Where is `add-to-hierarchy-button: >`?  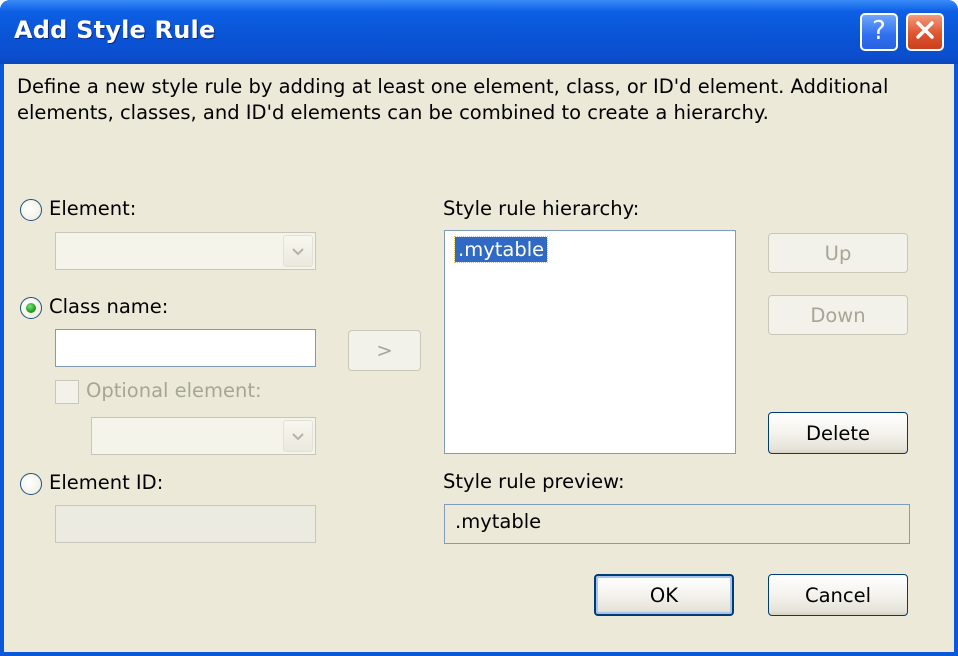 add-to-hierarchy-button: > is located at coordinates (384, 350).